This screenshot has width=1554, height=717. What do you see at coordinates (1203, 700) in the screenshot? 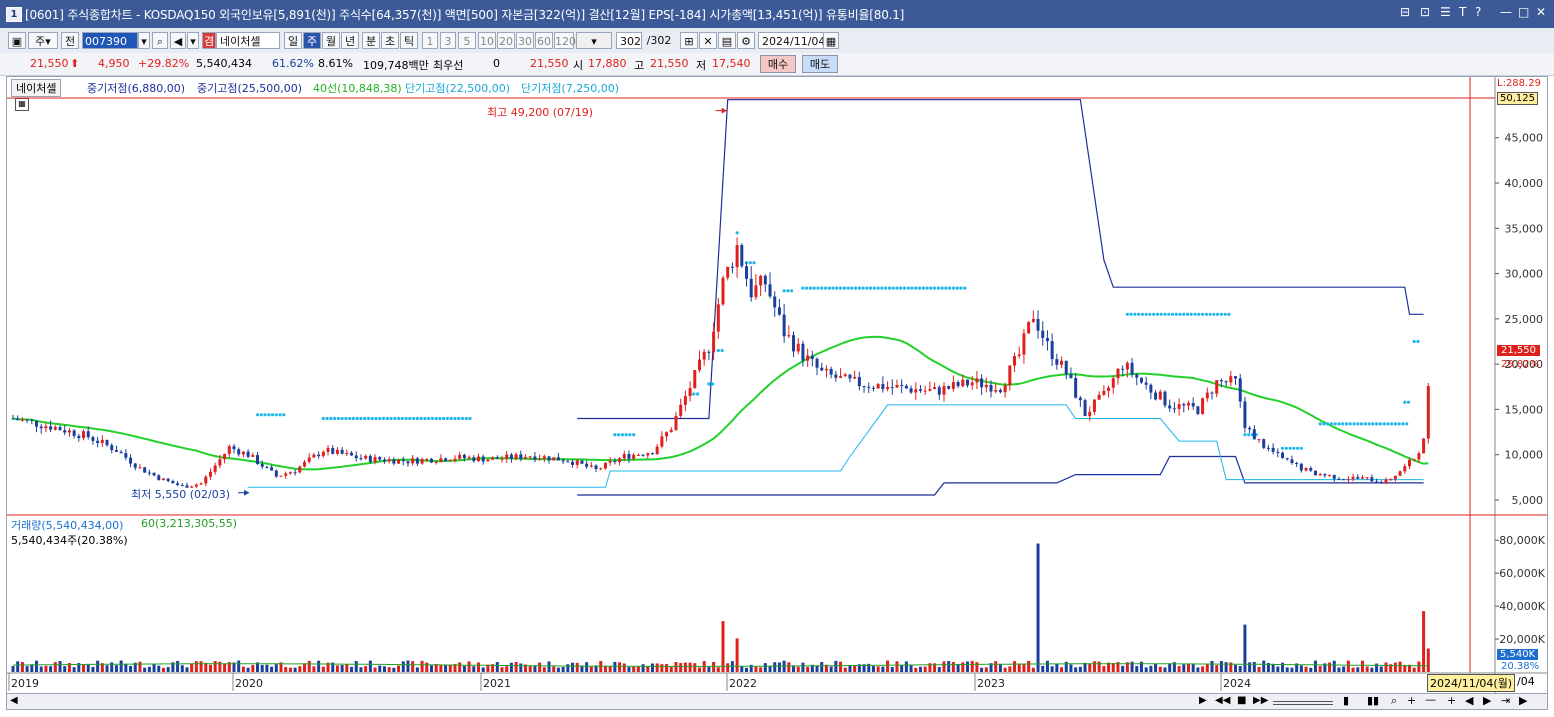
I see `scroll-right-icon: ▶` at bounding box center [1203, 700].